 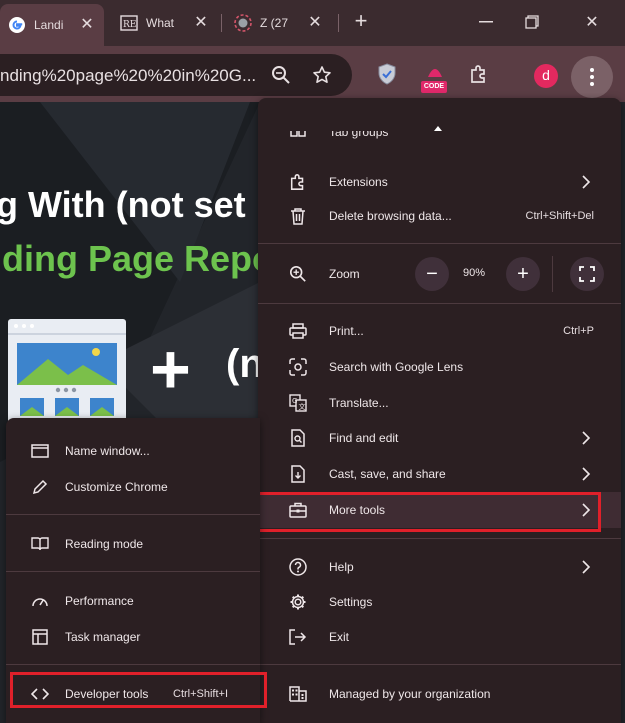 I want to click on menu-item-label: Search with Google Lens, so click(x=396, y=367).